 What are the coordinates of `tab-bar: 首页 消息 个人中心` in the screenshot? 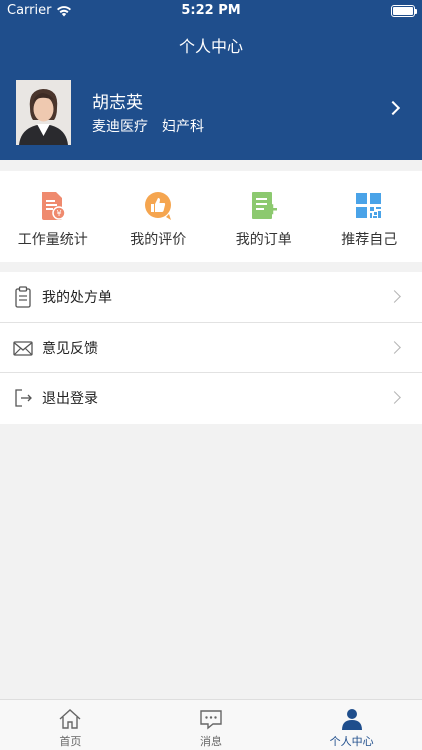 It's located at (211, 724).